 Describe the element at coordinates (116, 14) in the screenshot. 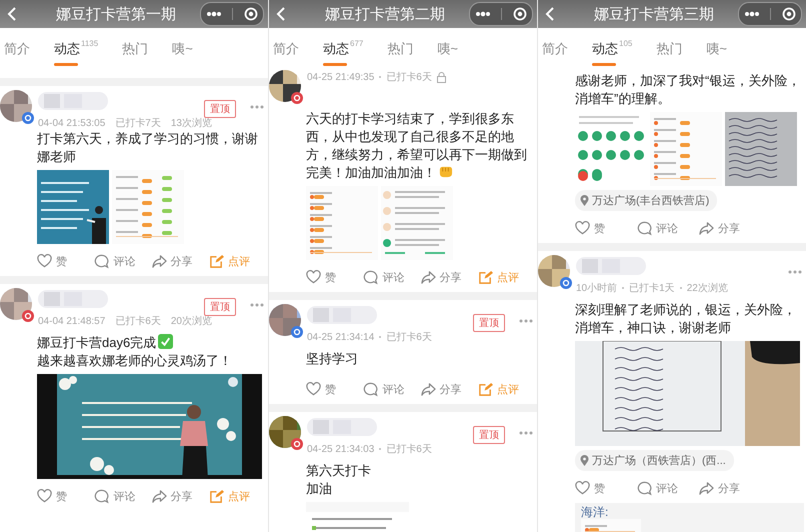

I see `window-title: 娜豆打卡营第一期` at that location.